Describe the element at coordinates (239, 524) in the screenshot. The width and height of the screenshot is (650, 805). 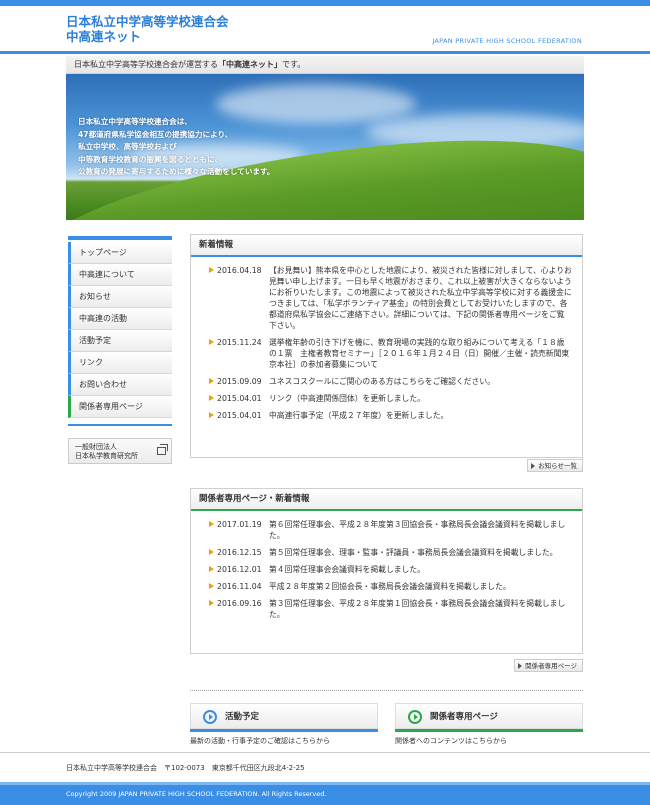
I see `news-date: 2017.01.19` at that location.